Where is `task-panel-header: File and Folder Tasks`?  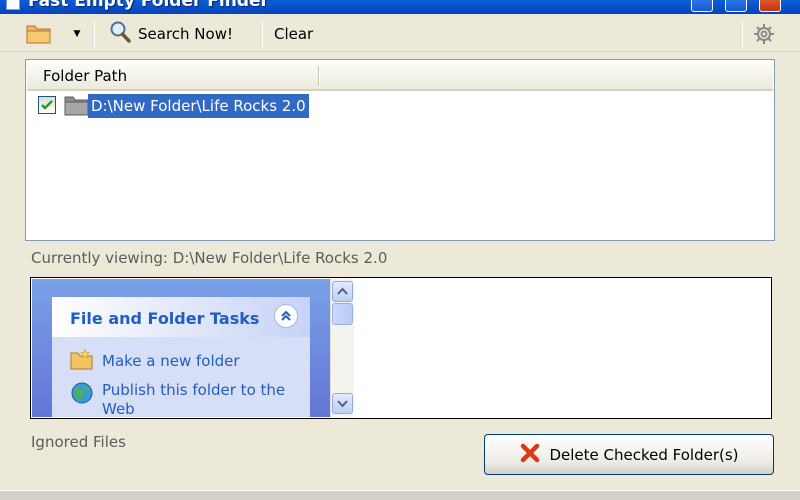
task-panel-header: File and Folder Tasks is located at coordinates (181, 317).